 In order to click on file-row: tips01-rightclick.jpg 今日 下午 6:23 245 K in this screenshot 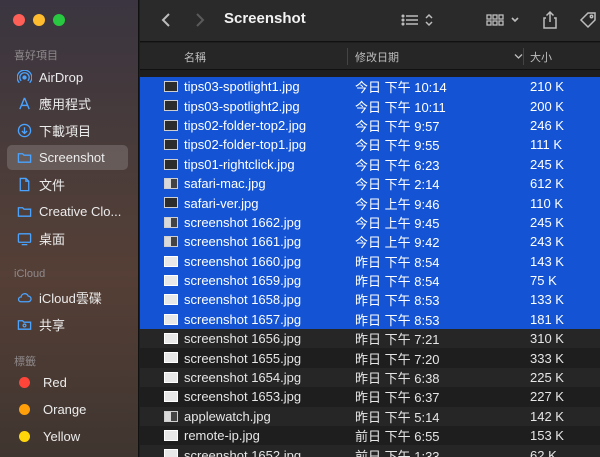, I will do `click(370, 164)`.